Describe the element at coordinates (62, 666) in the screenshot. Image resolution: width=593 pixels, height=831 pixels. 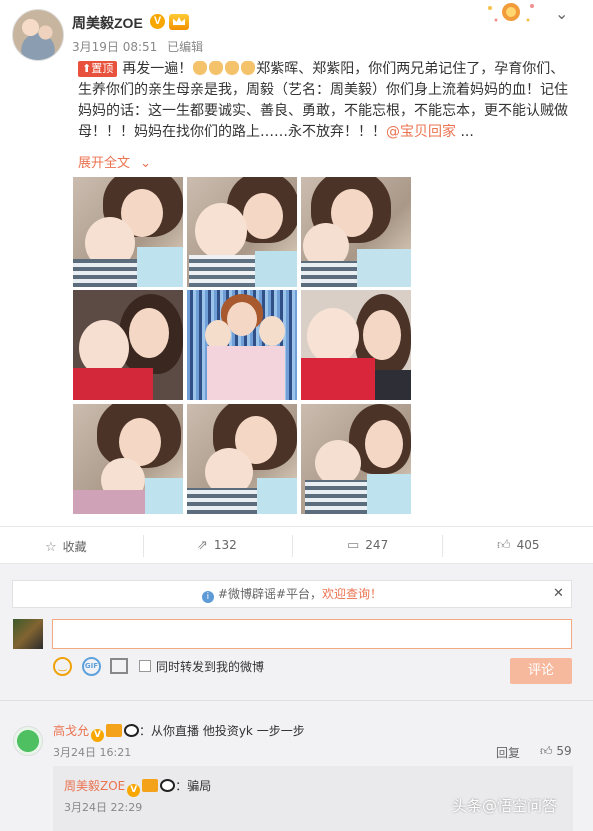
I see `emoji-icon: ‿` at that location.